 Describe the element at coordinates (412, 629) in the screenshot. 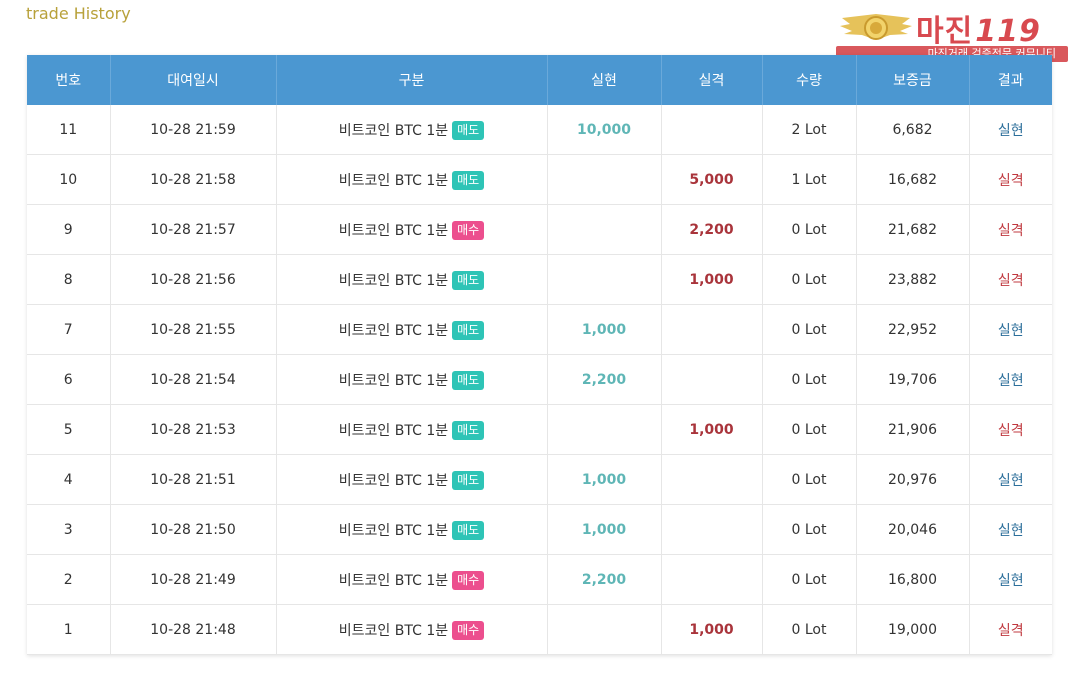

I see `cell-category: 비트코인 BTC 1분 매수` at that location.